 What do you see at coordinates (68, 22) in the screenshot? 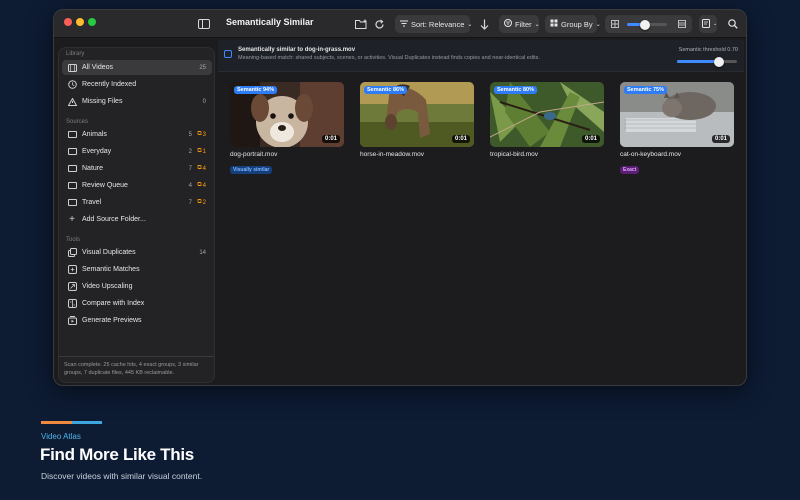
I see `close-window-button` at bounding box center [68, 22].